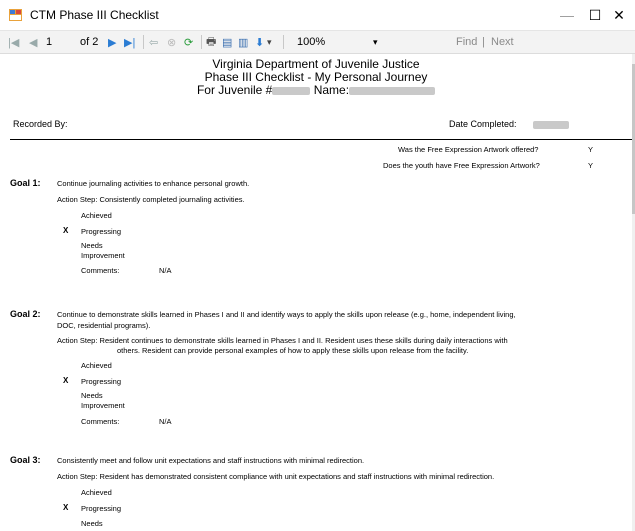  I want to click on date-completed-label: Date Completed:, so click(483, 124).